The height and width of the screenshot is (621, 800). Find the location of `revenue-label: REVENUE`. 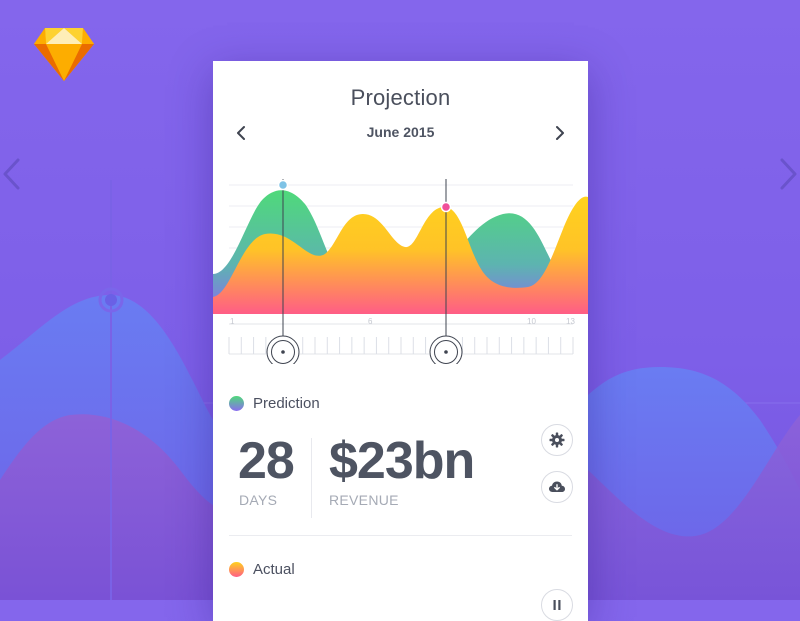

revenue-label: REVENUE is located at coordinates (364, 500).